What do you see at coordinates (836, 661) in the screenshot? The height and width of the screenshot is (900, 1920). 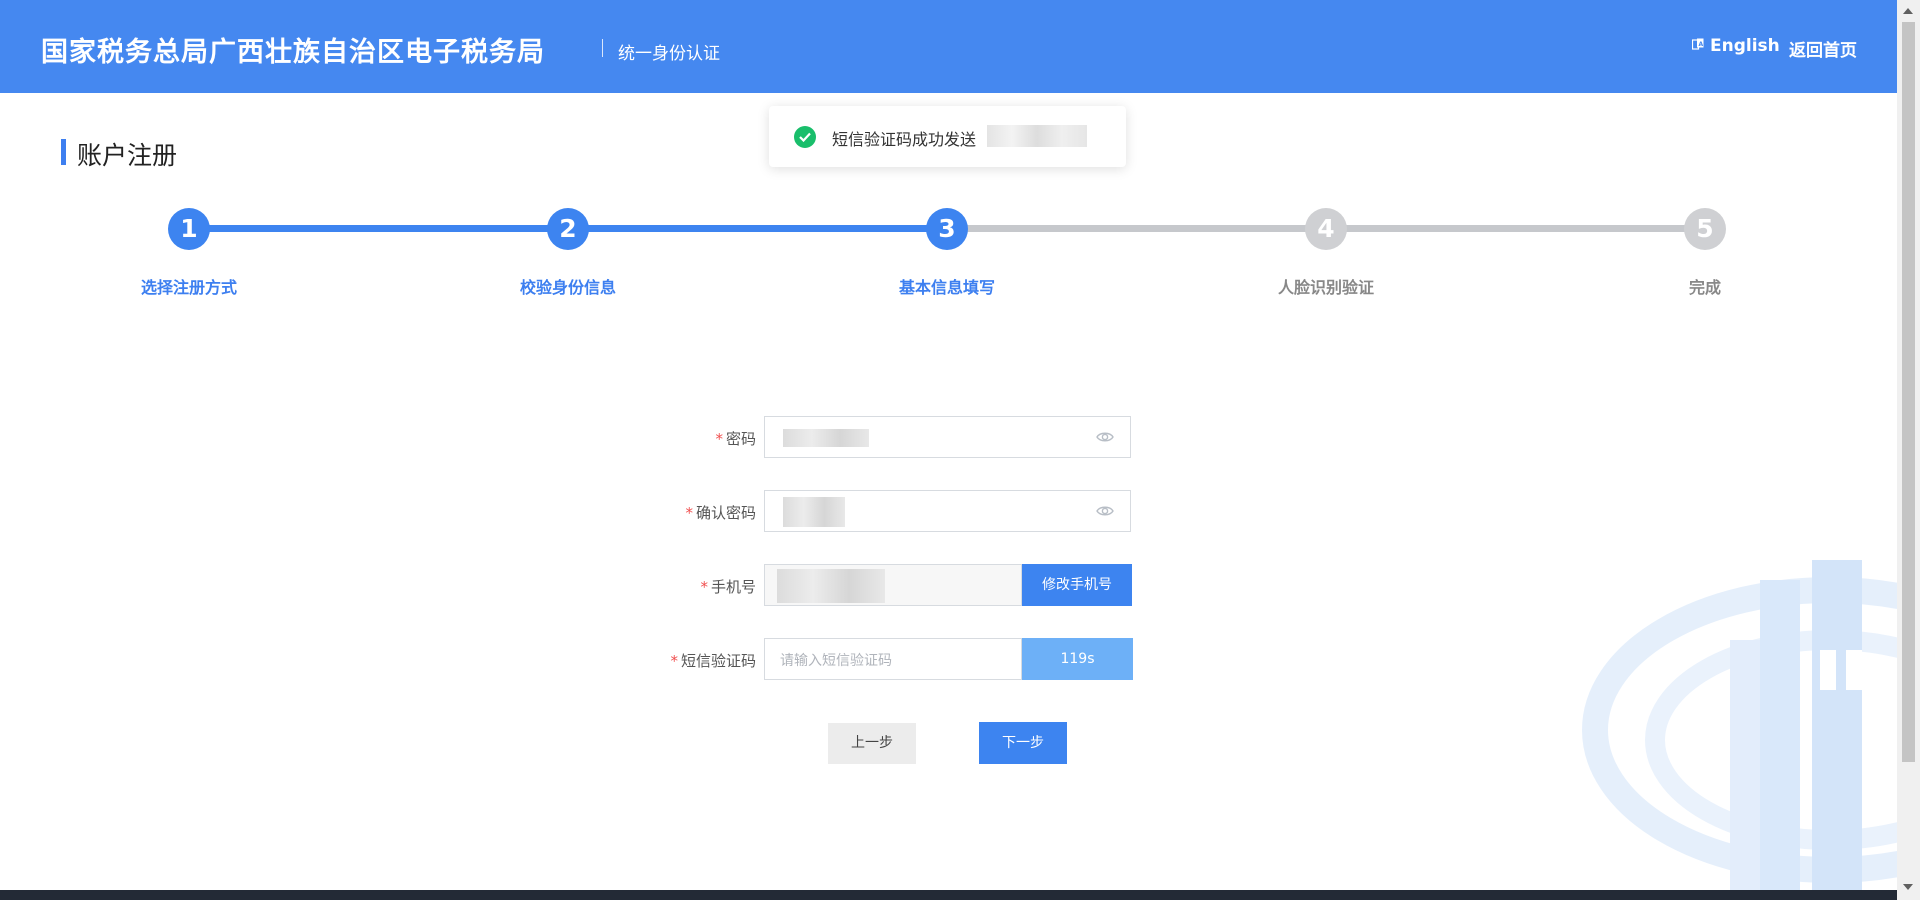 I see `sms-code-placeholder: 请输入短信验证码` at bounding box center [836, 661].